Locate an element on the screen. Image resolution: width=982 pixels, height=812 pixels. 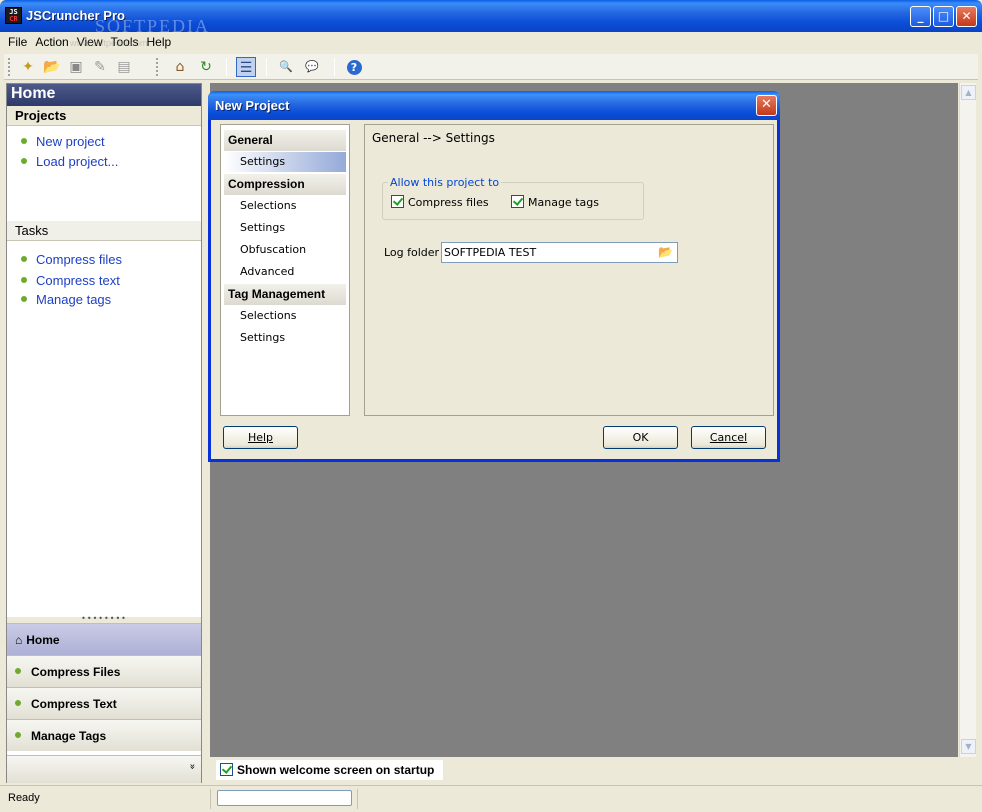
open-folder-icon: 📂 is located at coordinates (52, 67).